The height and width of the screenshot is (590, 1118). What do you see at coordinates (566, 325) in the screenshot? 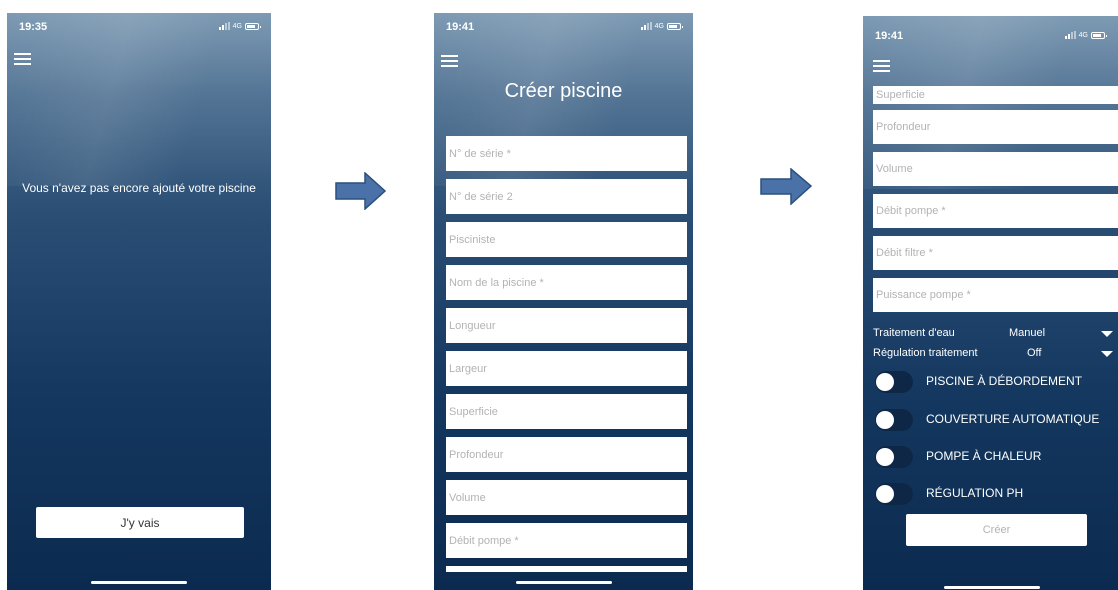
I see `length-field` at bounding box center [566, 325].